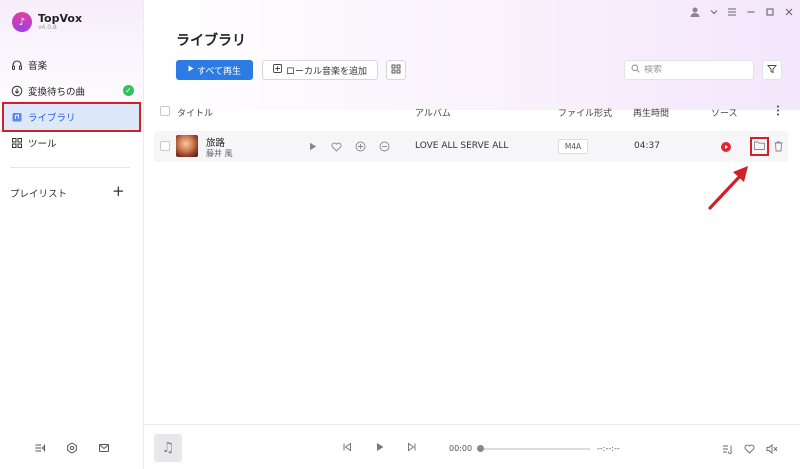 Image resolution: width=800 pixels, height=469 pixels. What do you see at coordinates (336, 146) in the screenshot?
I see `favorite-heart-icon` at bounding box center [336, 146].